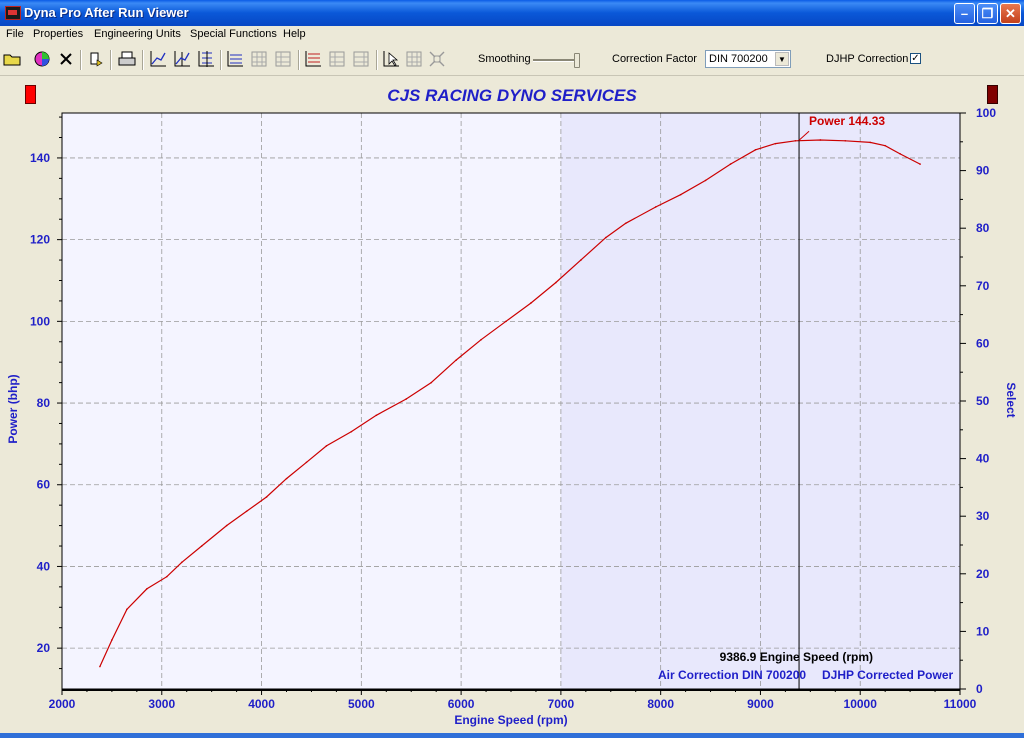 This screenshot has width=1024, height=738. Describe the element at coordinates (561, 704) in the screenshot. I see `x-tick-label: 7000` at that location.